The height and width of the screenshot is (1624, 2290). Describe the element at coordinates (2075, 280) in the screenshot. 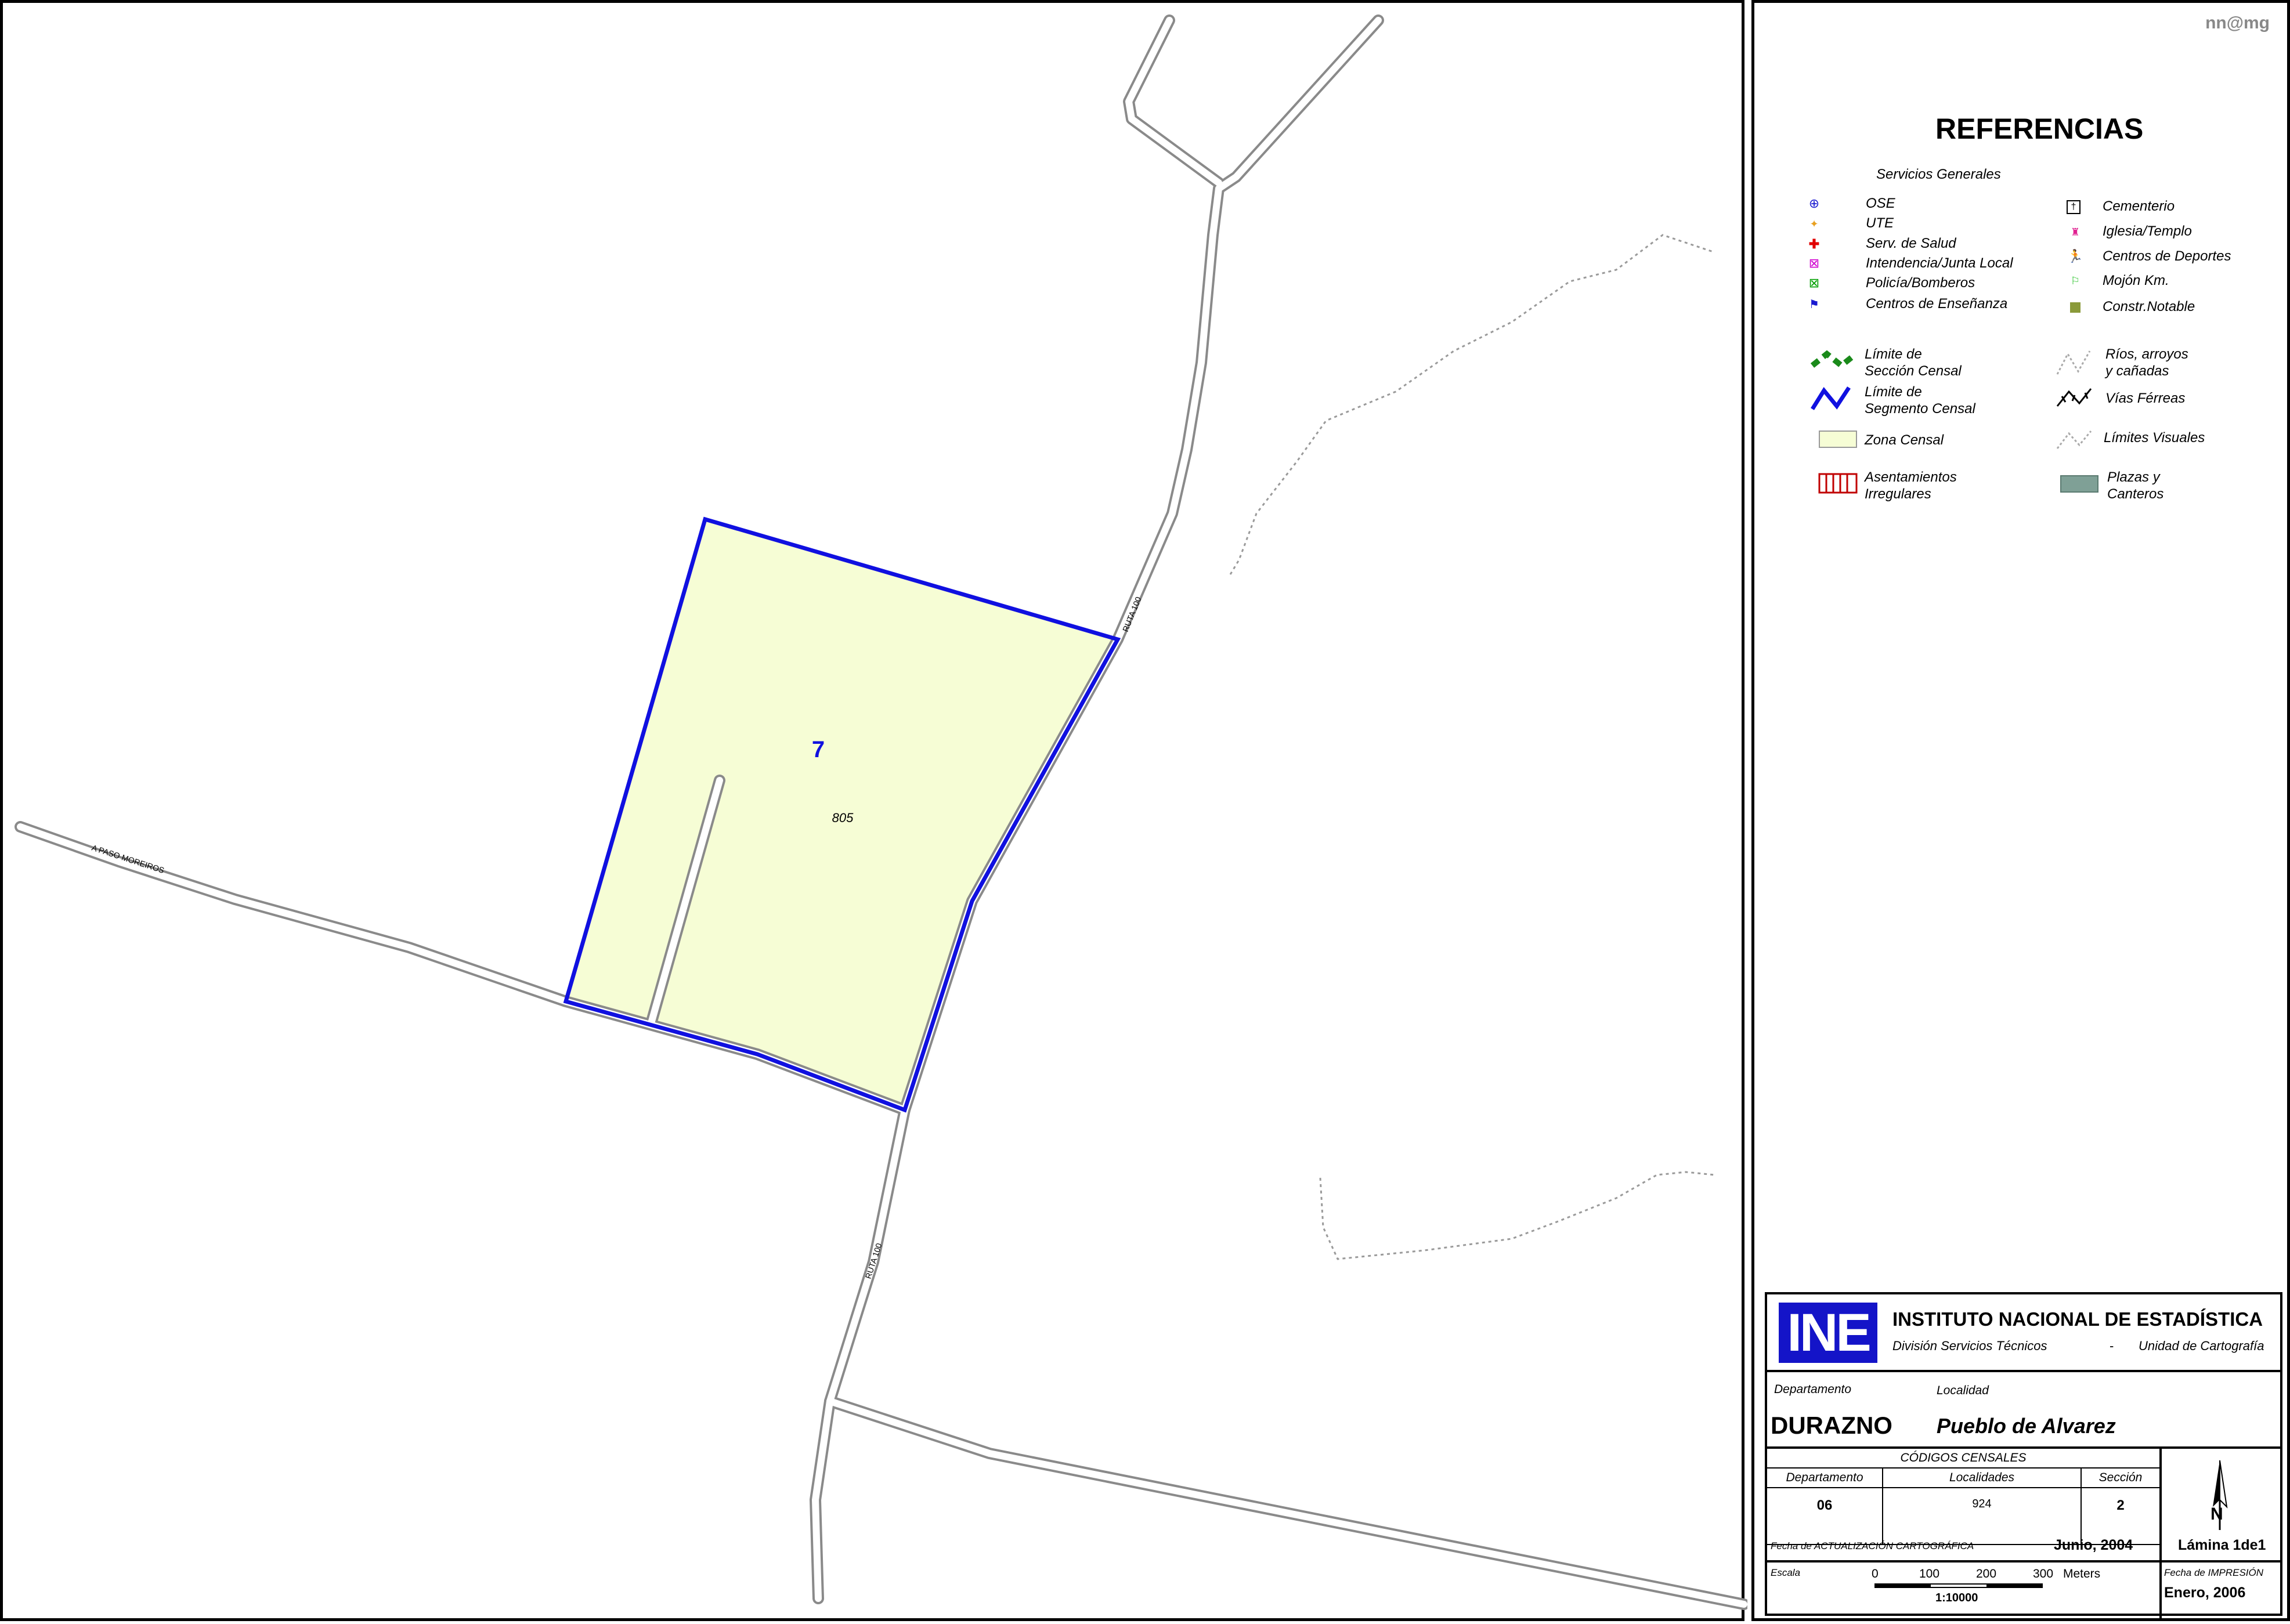

I see `km-marker-icon: ⚐` at that location.